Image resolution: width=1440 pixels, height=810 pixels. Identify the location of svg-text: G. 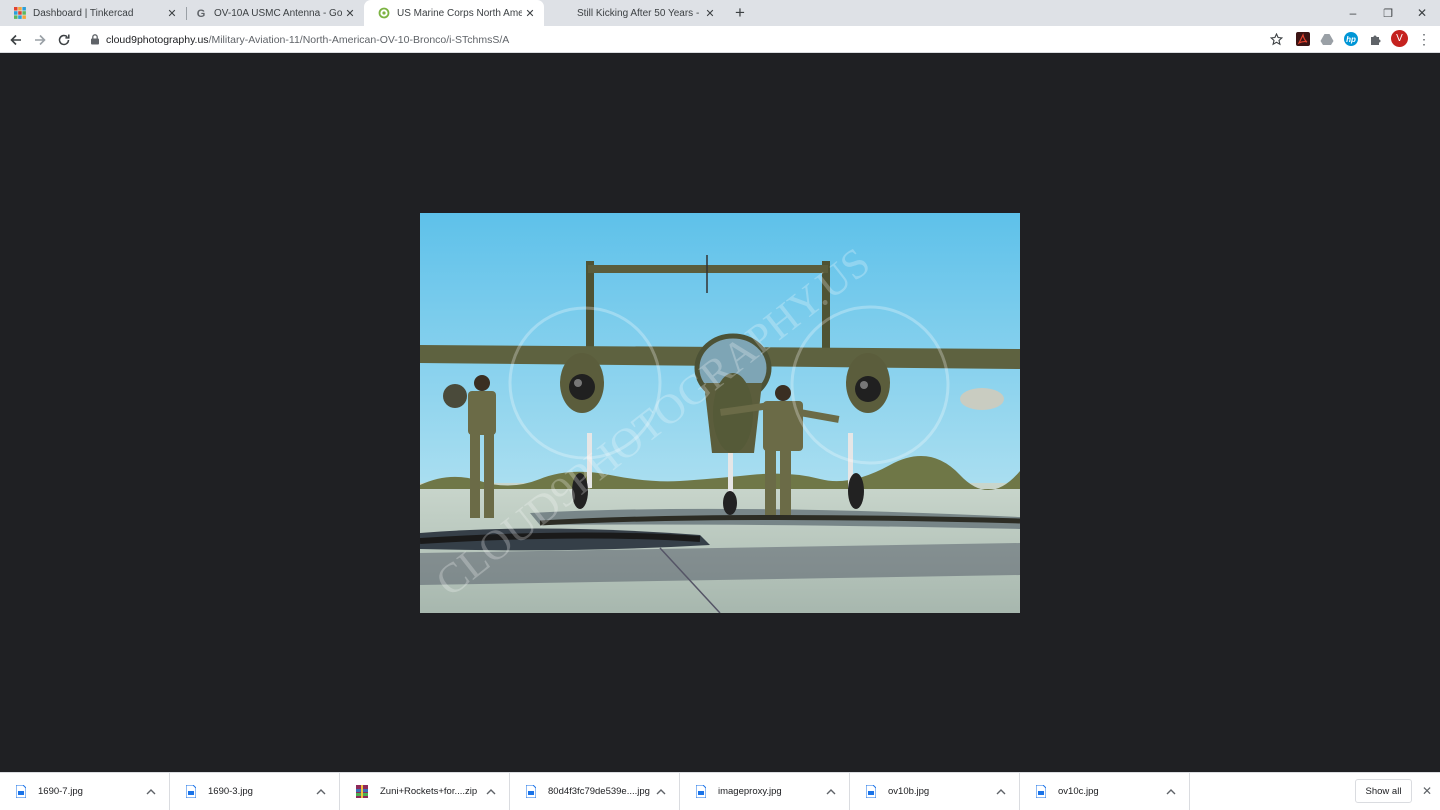
(201, 13).